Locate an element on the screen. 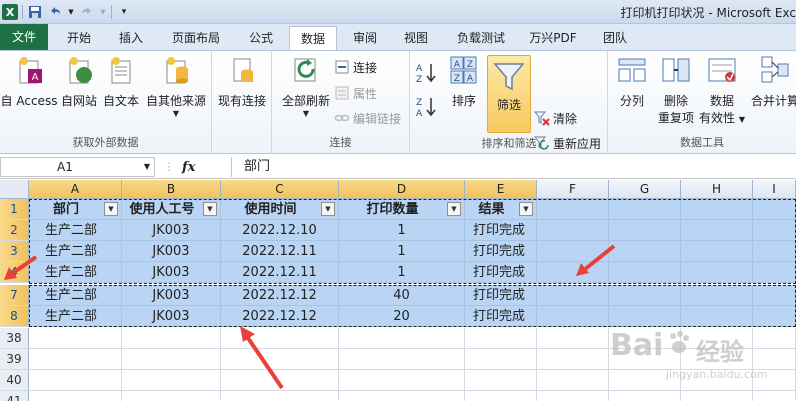  cell: 使用时间 ▼ is located at coordinates (280, 209).